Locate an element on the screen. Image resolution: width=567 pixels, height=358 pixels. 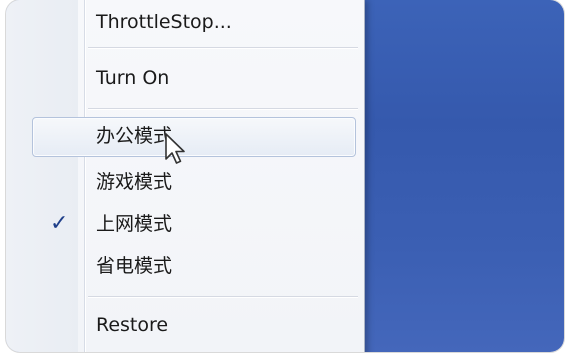
menu-item-power-save-mode: 省电模式 is located at coordinates (134, 266).